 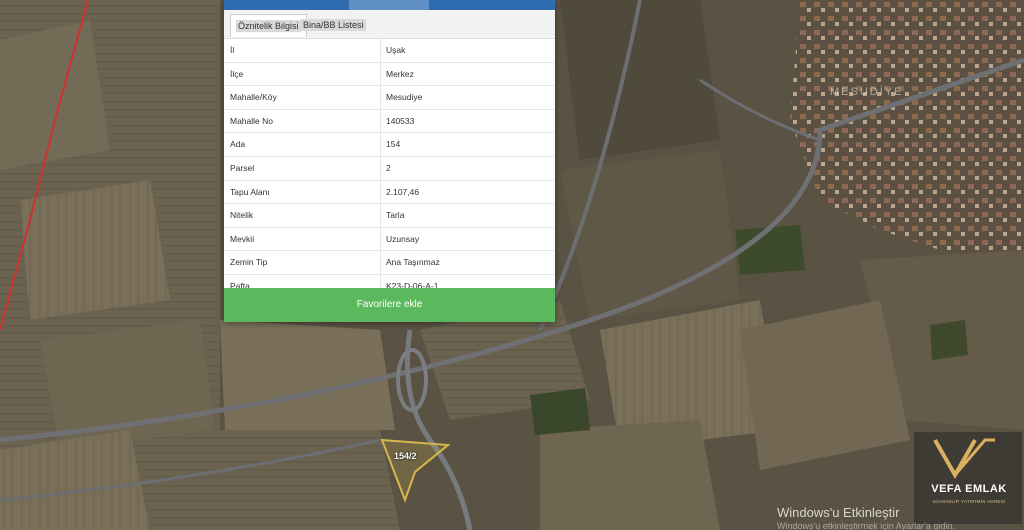 I want to click on windows-activation-title: Windows'u Etkinleştir, so click(x=838, y=512).